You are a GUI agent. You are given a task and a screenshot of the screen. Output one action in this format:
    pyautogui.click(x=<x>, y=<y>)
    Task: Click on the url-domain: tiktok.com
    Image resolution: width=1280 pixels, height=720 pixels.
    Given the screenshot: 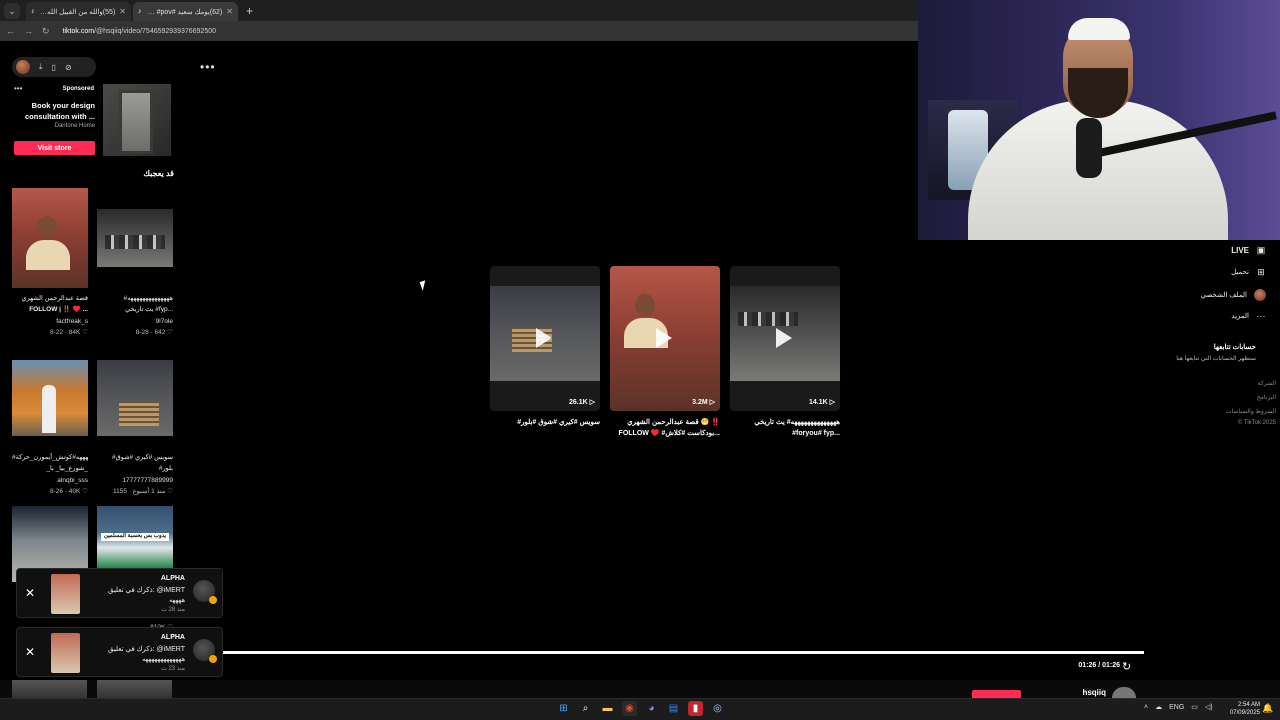 What is the action you would take?
    pyautogui.click(x=78, y=31)
    